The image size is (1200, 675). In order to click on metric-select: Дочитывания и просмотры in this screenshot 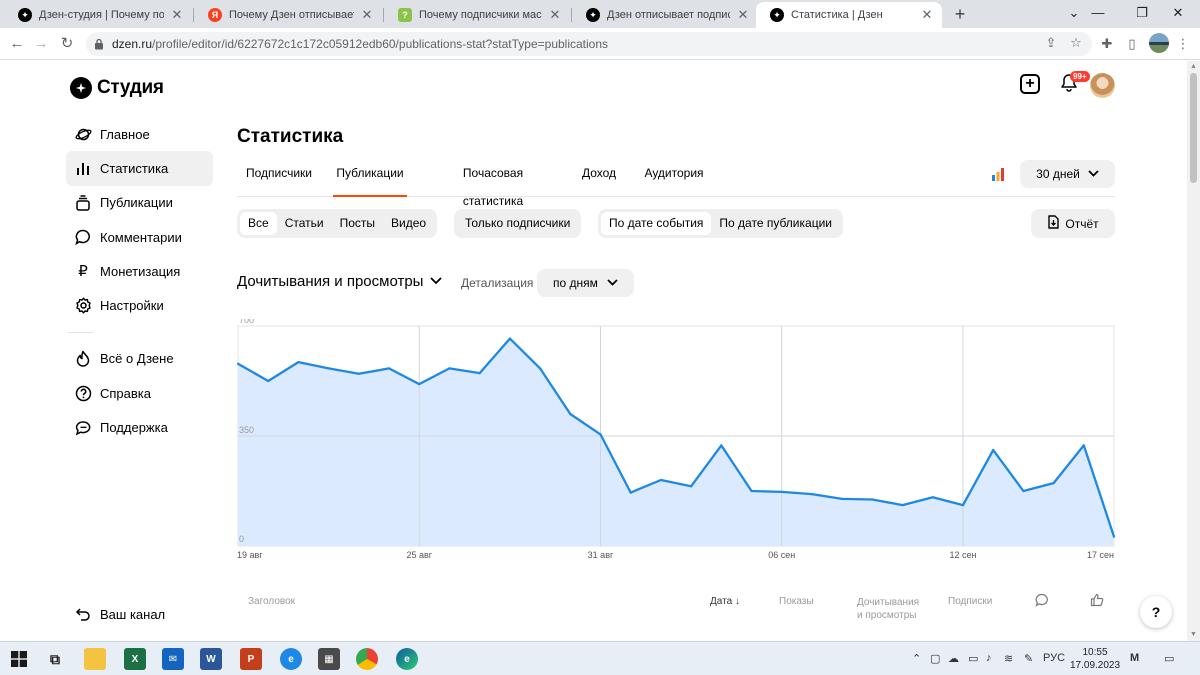, I will do `click(340, 281)`.